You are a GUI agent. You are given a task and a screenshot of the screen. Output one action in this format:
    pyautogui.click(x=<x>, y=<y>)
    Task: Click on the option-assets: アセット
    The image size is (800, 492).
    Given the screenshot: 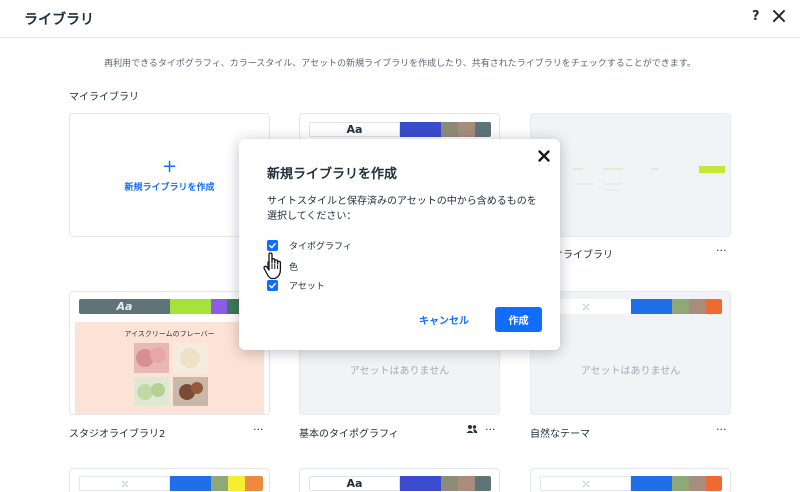 What is the action you would take?
    pyautogui.click(x=296, y=285)
    